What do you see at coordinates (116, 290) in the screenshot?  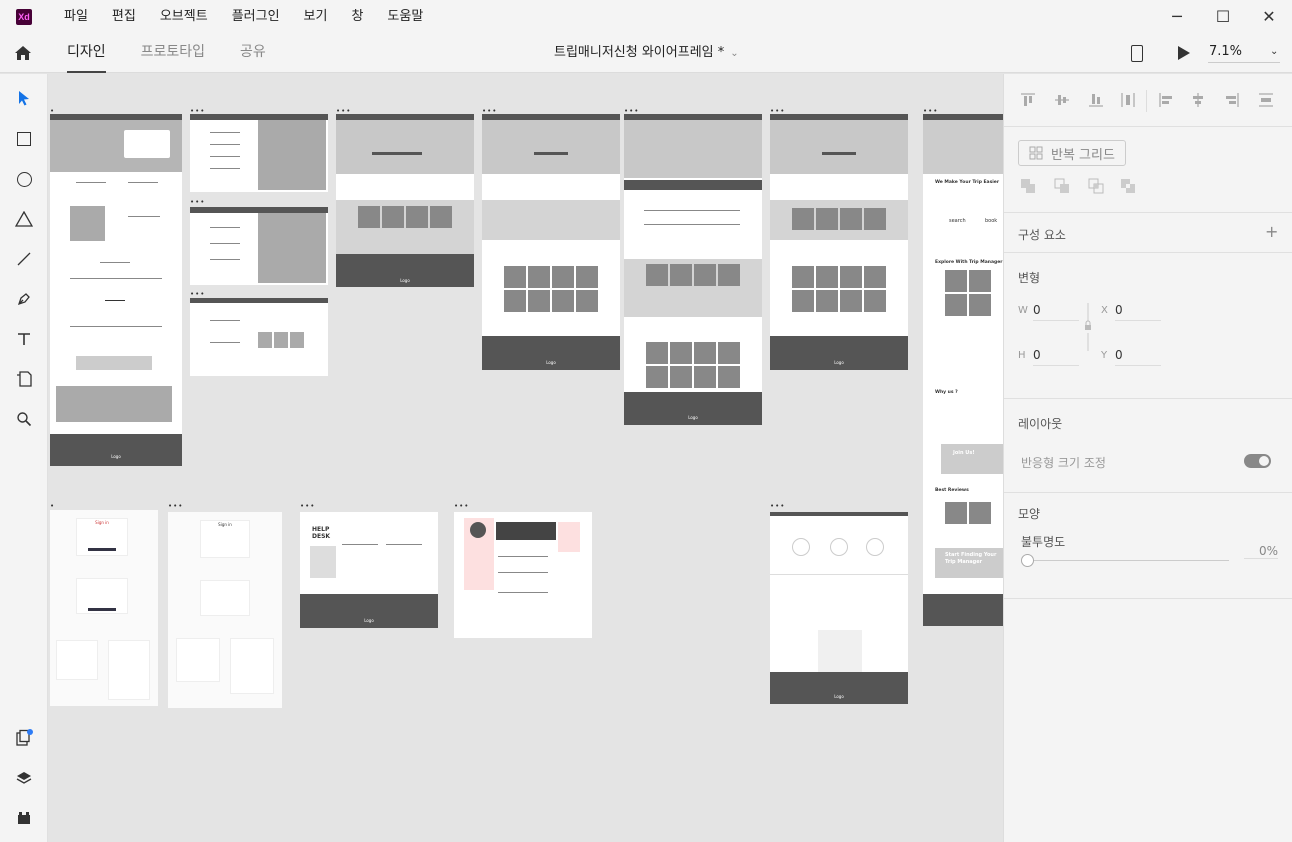 I see `artboard-main-landing: Logo` at bounding box center [116, 290].